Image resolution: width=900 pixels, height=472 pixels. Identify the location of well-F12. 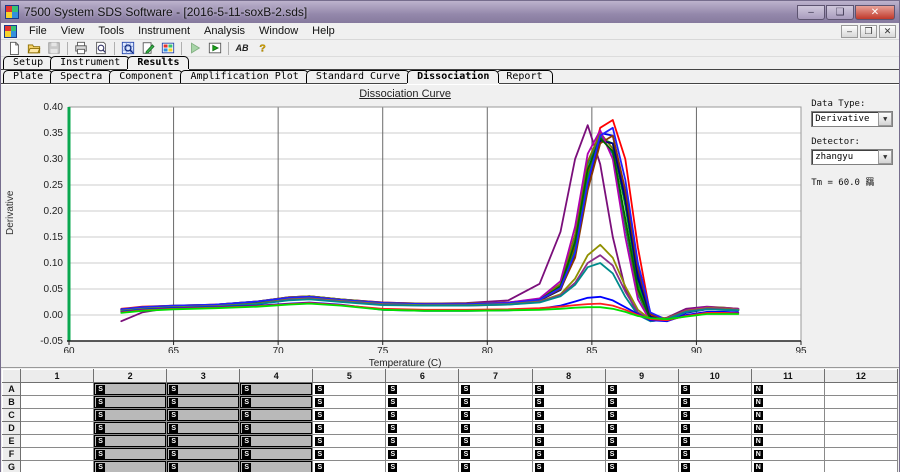
(861, 454).